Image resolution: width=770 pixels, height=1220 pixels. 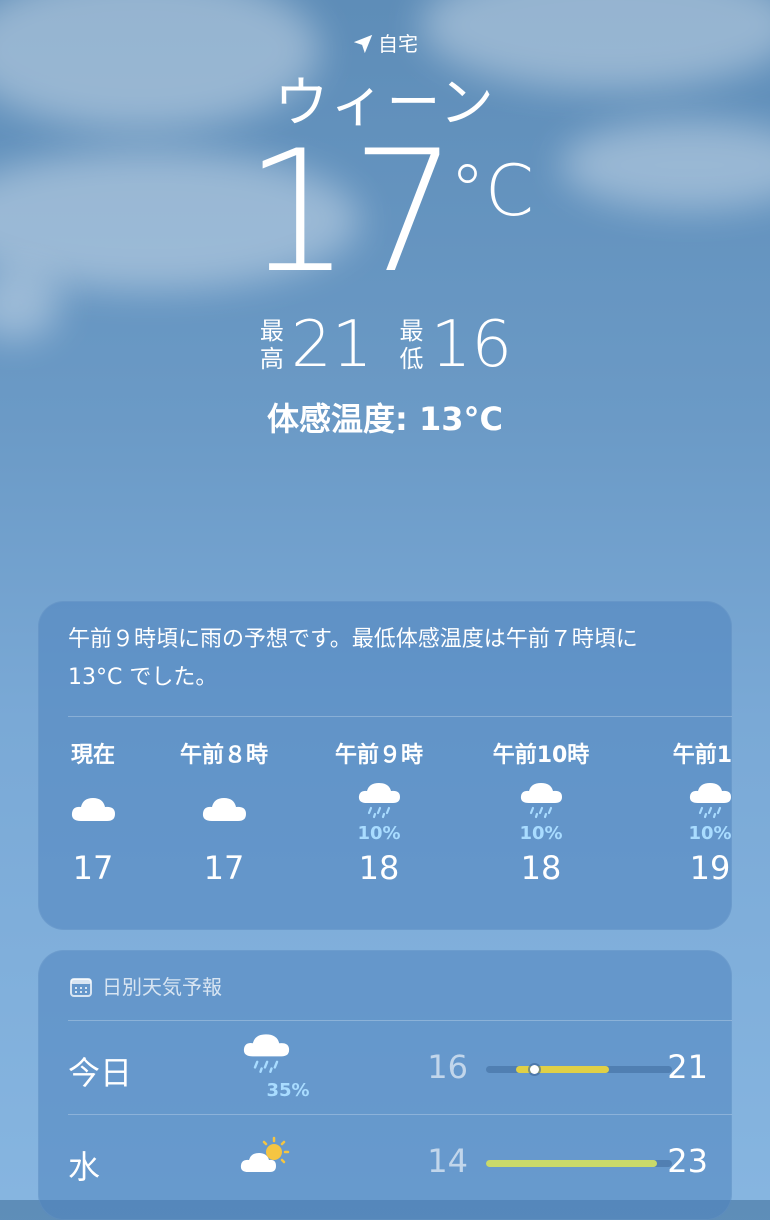 What do you see at coordinates (388, 1162) in the screenshot?
I see `daily-row: 水 14 23` at bounding box center [388, 1162].